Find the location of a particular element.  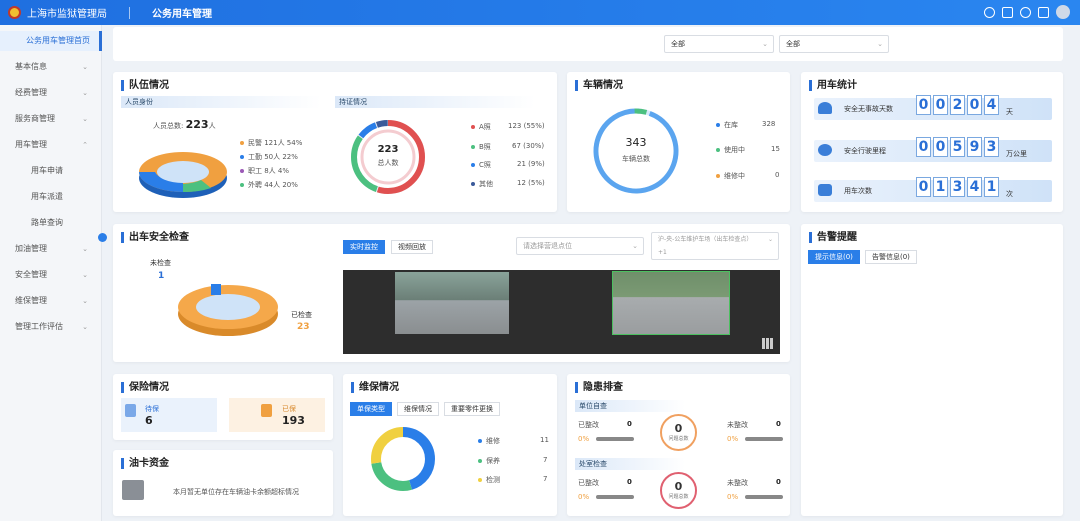

status-name: 维修中 is located at coordinates (734, 176).